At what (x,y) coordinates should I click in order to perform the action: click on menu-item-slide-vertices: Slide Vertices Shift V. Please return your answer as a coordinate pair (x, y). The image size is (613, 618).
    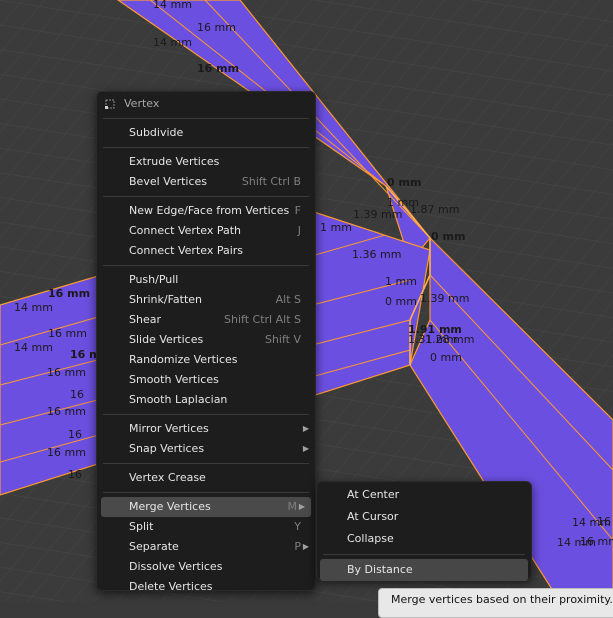
    Looking at the image, I should click on (206, 340).